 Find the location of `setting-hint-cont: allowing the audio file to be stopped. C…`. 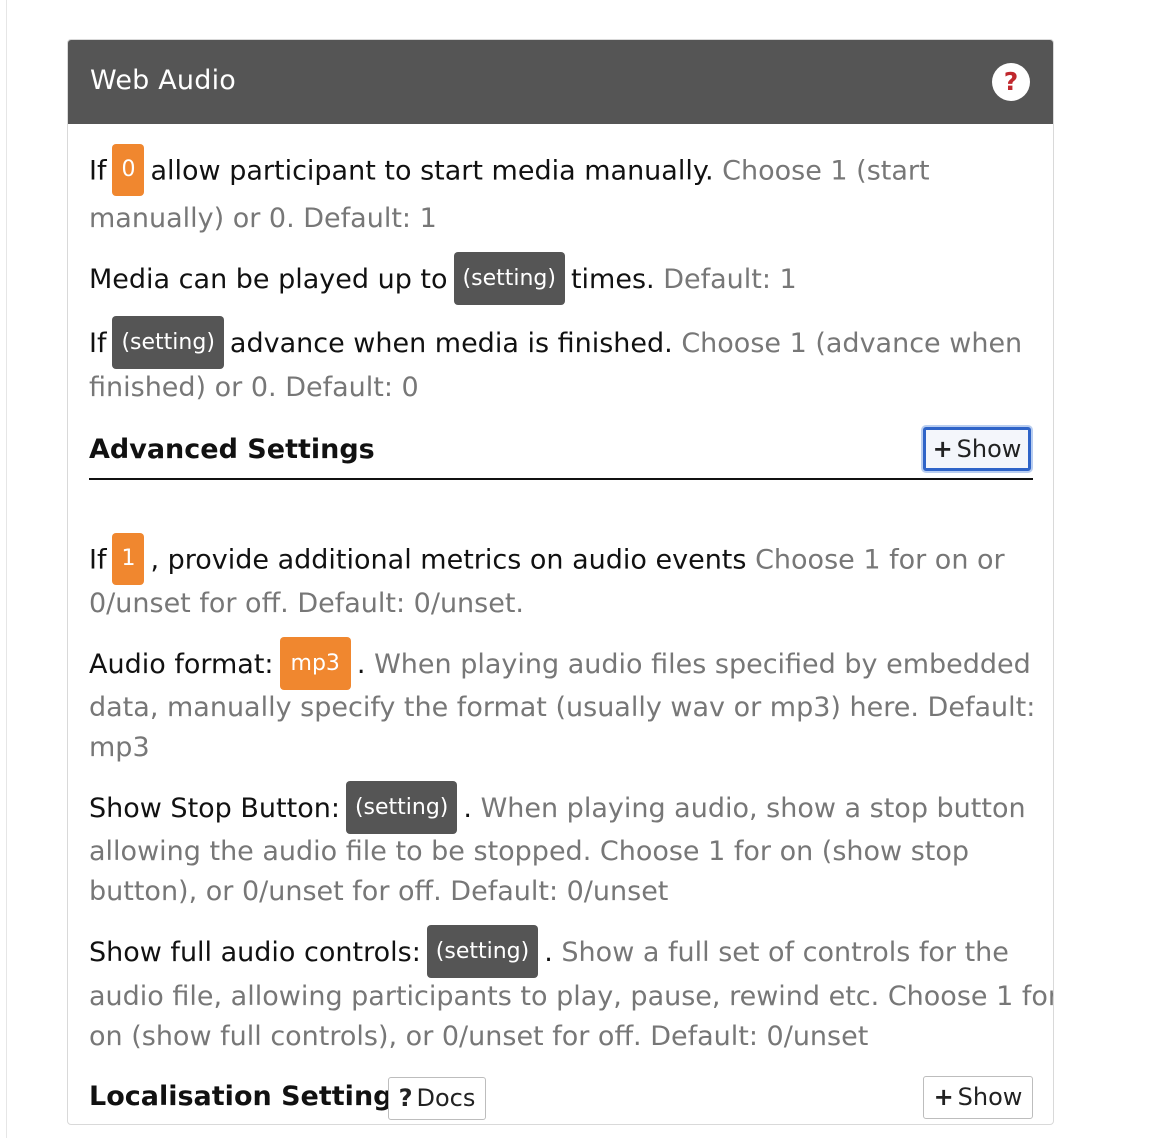

setting-hint-cont: allowing the audio file to be stopped. C… is located at coordinates (529, 851).